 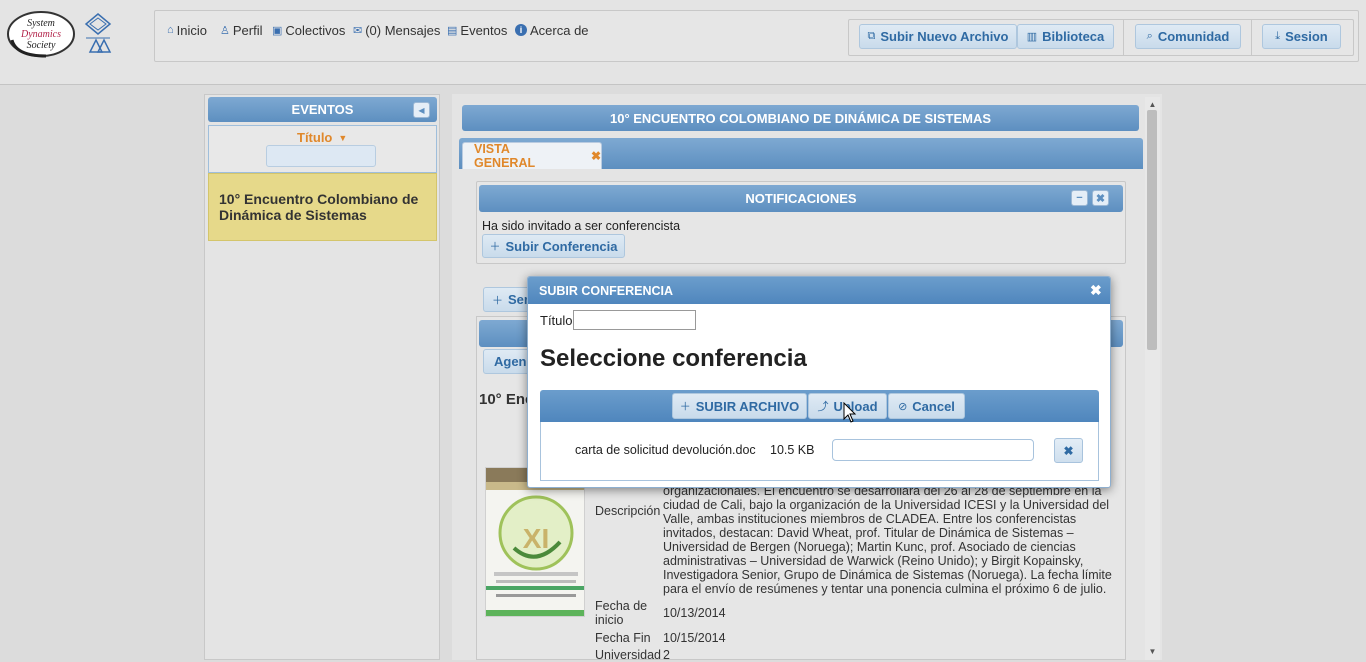 What do you see at coordinates (1100, 198) in the screenshot?
I see `close-icon: ✖` at bounding box center [1100, 198].